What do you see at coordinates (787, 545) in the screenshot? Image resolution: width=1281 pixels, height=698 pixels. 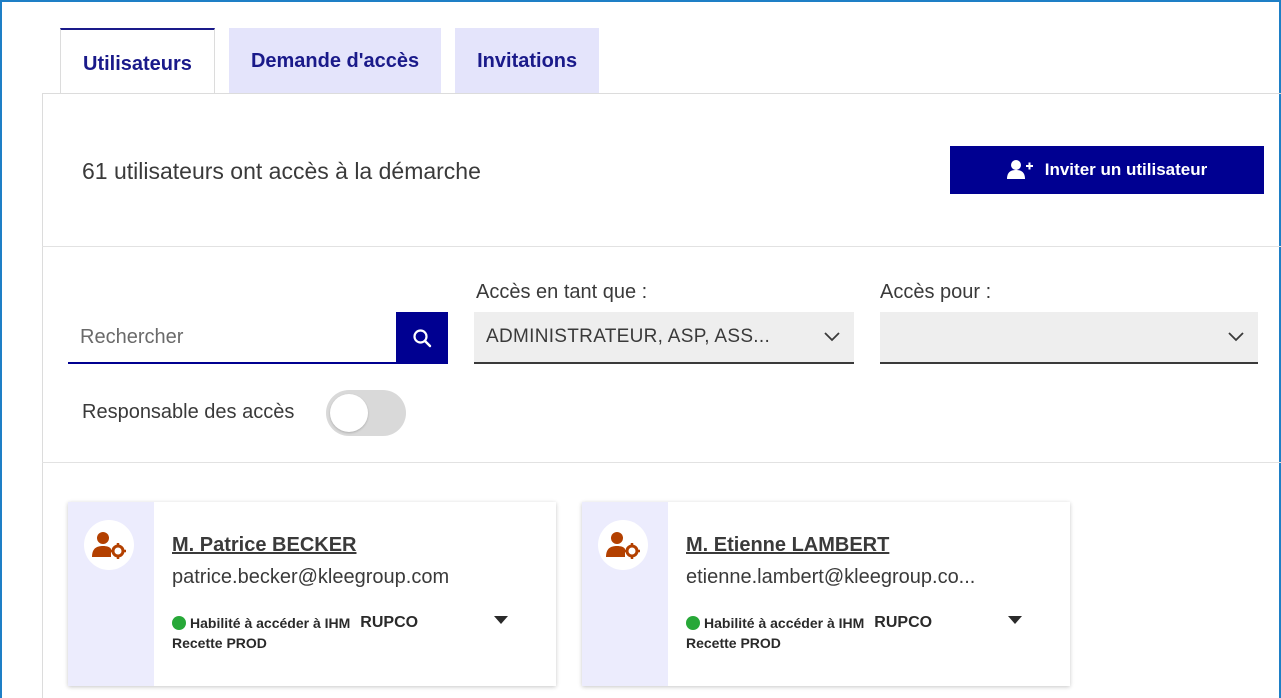 I see `user-name-link: M. Etienne LAMBERT` at bounding box center [787, 545].